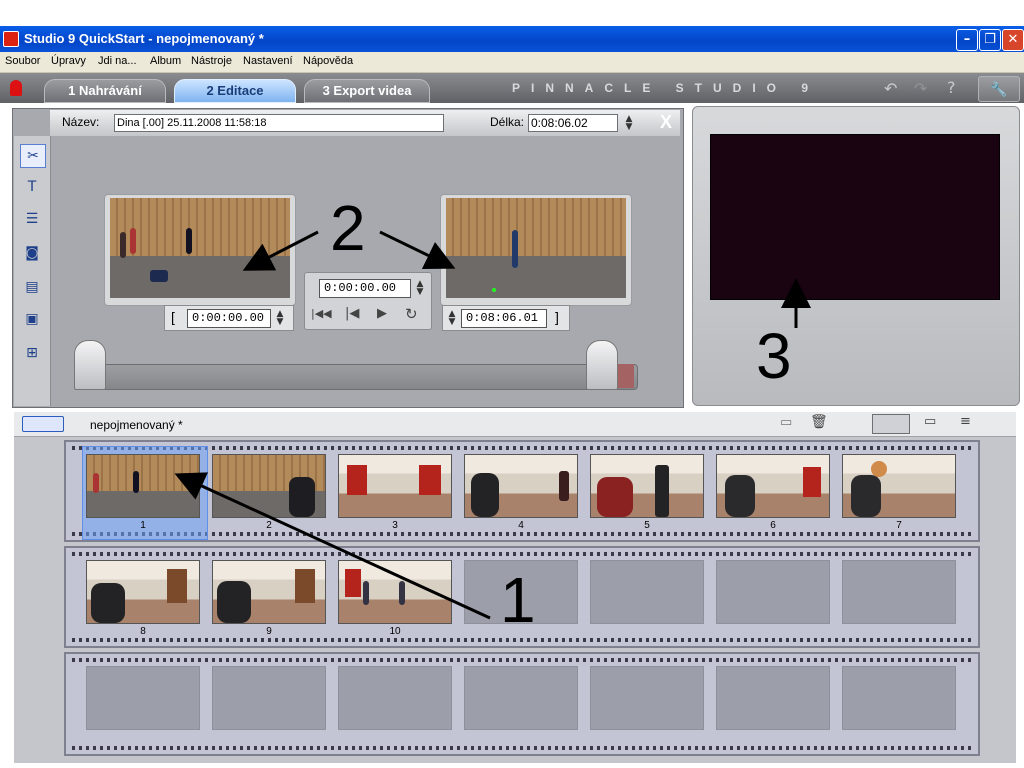 This screenshot has width=1024, height=768. I want to click on annotation-3: 3, so click(774, 356).